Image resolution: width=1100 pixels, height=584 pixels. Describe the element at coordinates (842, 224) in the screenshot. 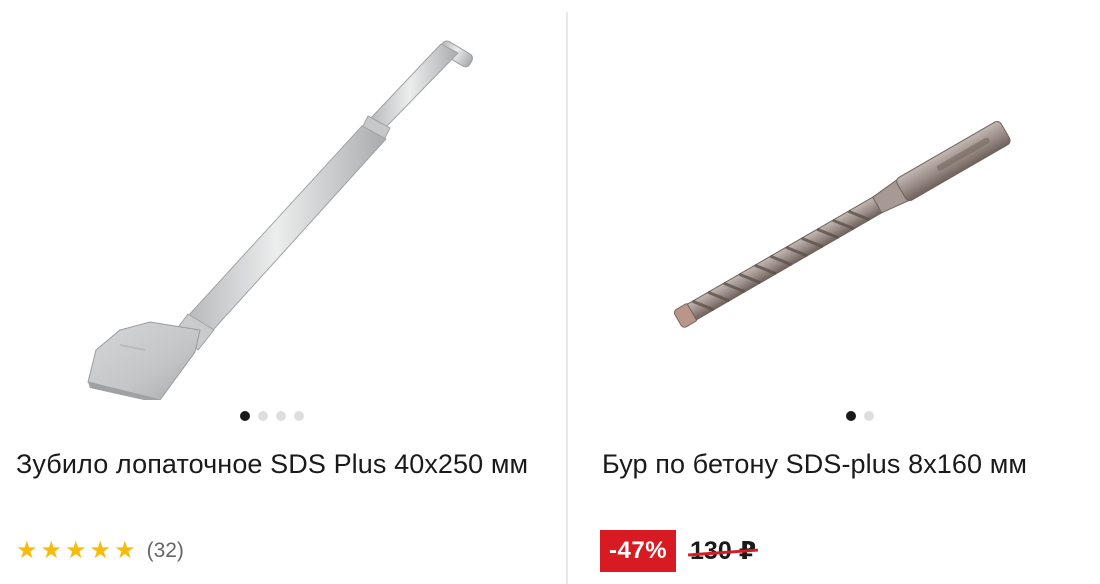

I see `drill-bit-image` at that location.